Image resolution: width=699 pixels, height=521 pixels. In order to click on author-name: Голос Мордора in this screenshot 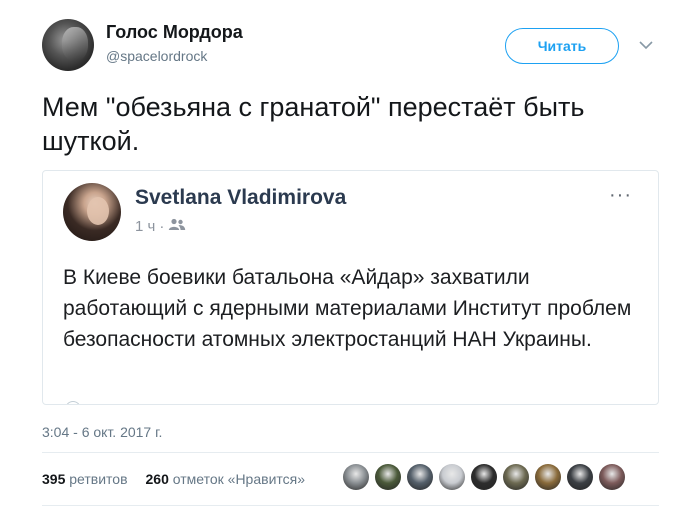, I will do `click(174, 32)`.